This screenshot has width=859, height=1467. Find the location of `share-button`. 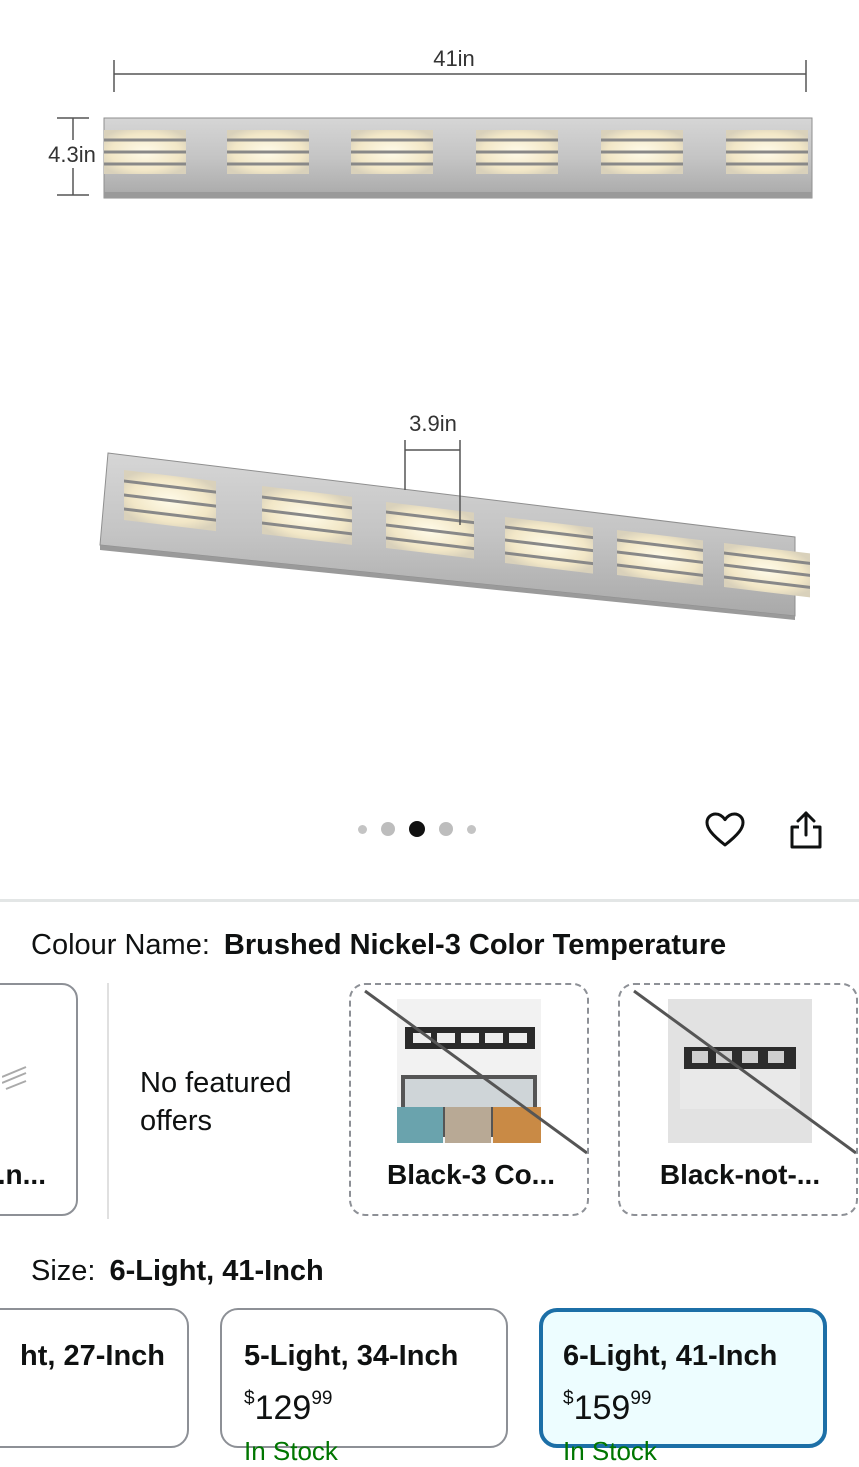

share-button is located at coordinates (806, 830).